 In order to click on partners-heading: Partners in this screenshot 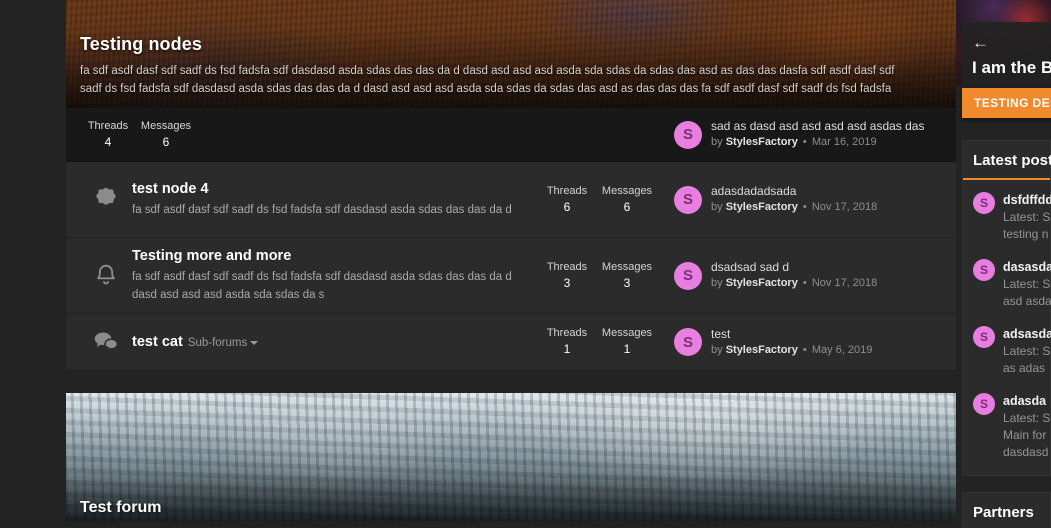, I will do `click(1006, 510)`.